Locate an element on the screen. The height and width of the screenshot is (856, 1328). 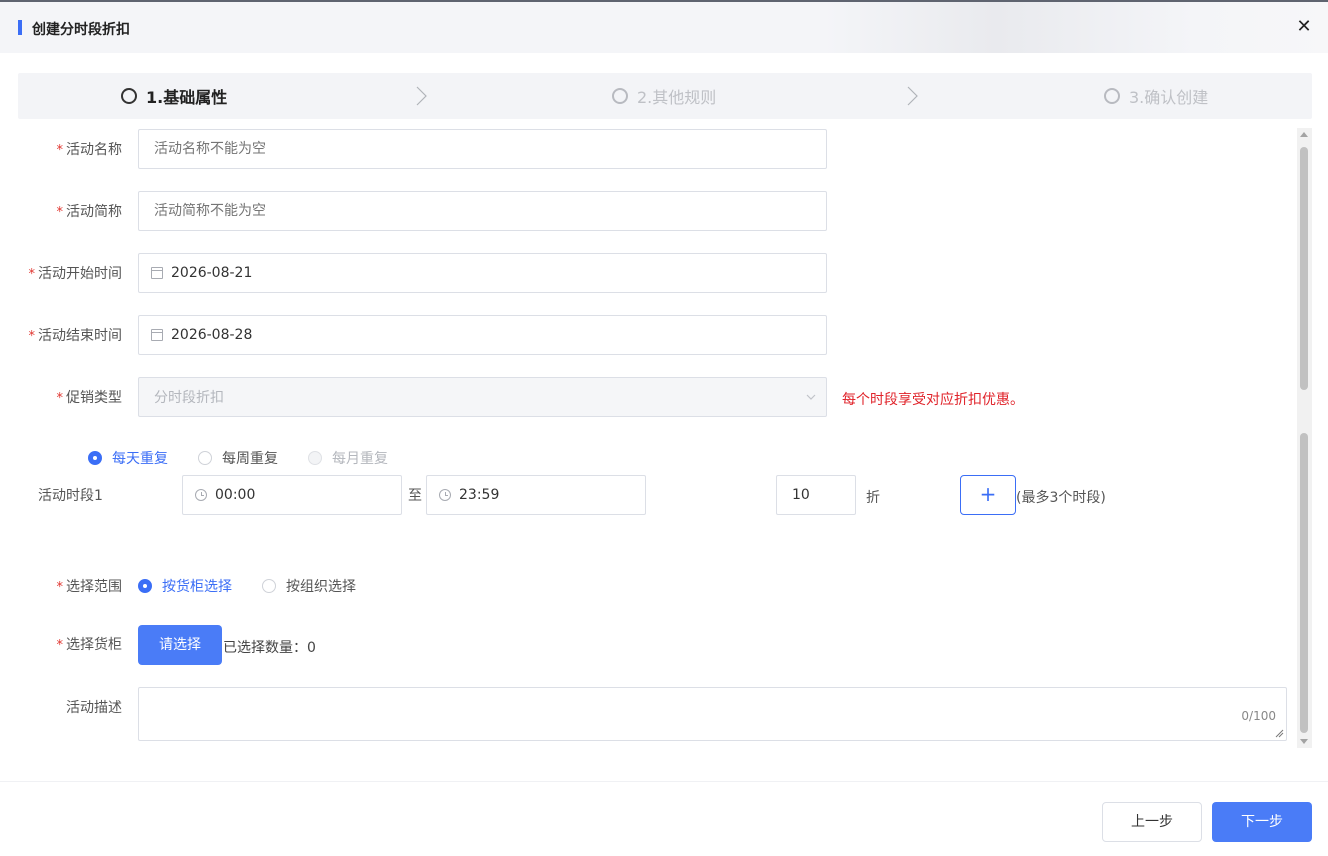
scroll-up-icon is located at coordinates (1304, 134).